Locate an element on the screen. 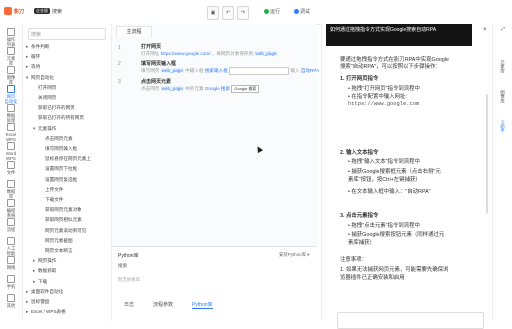  scrollbar is located at coordinates (487, 154).